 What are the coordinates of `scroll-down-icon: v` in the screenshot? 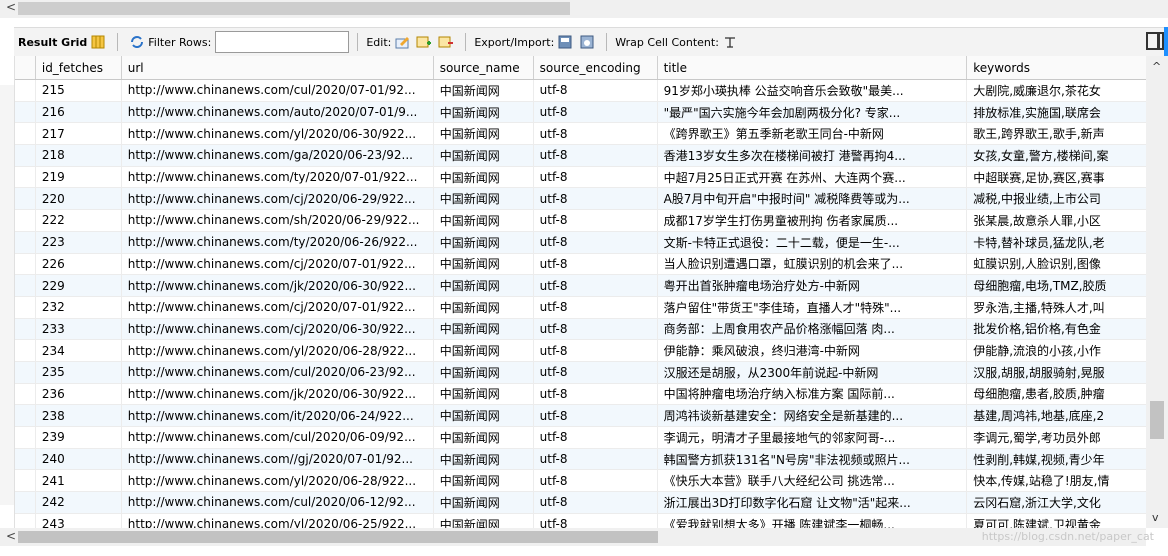 It's located at (1155, 517).